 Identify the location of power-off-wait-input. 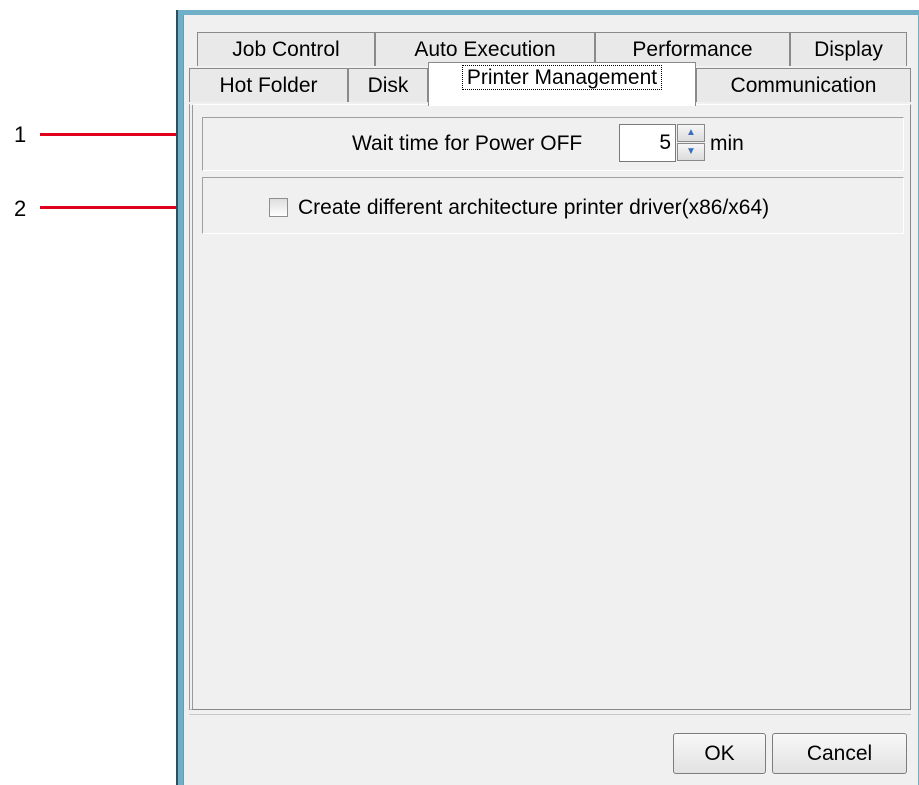
(647, 143).